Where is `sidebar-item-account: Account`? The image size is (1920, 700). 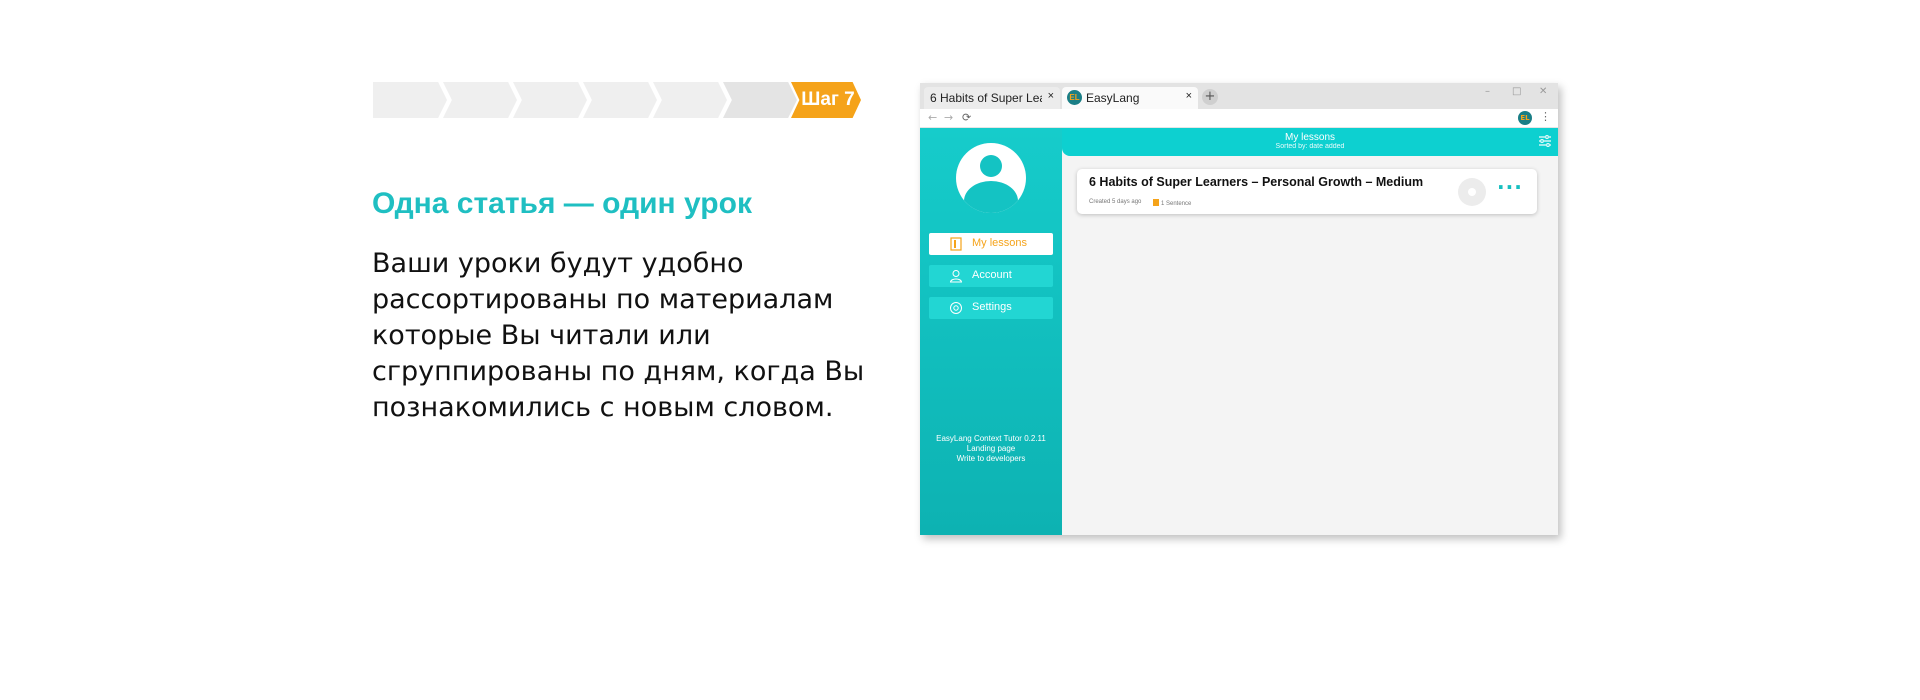 sidebar-item-account: Account is located at coordinates (991, 276).